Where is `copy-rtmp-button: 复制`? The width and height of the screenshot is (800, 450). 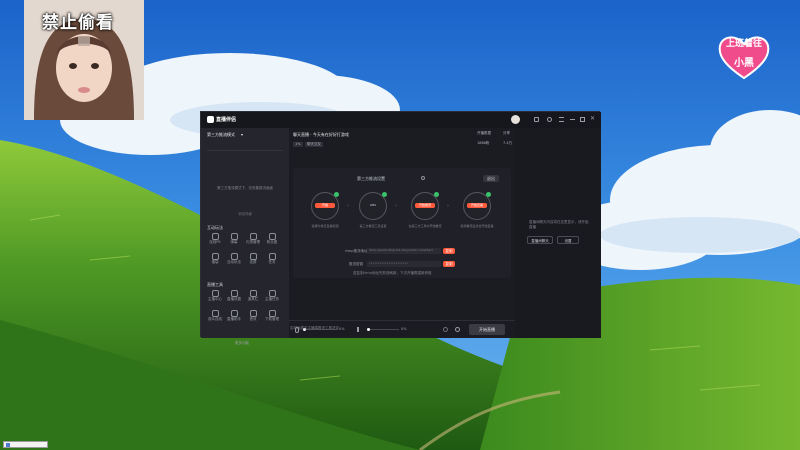 copy-rtmp-button: 复制 is located at coordinates (449, 251).